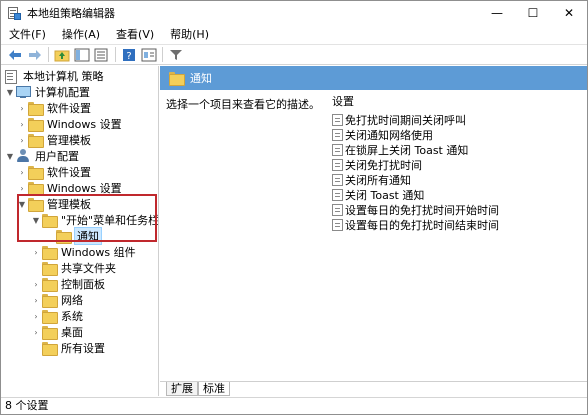  I want to click on filter-button, so click(176, 55).